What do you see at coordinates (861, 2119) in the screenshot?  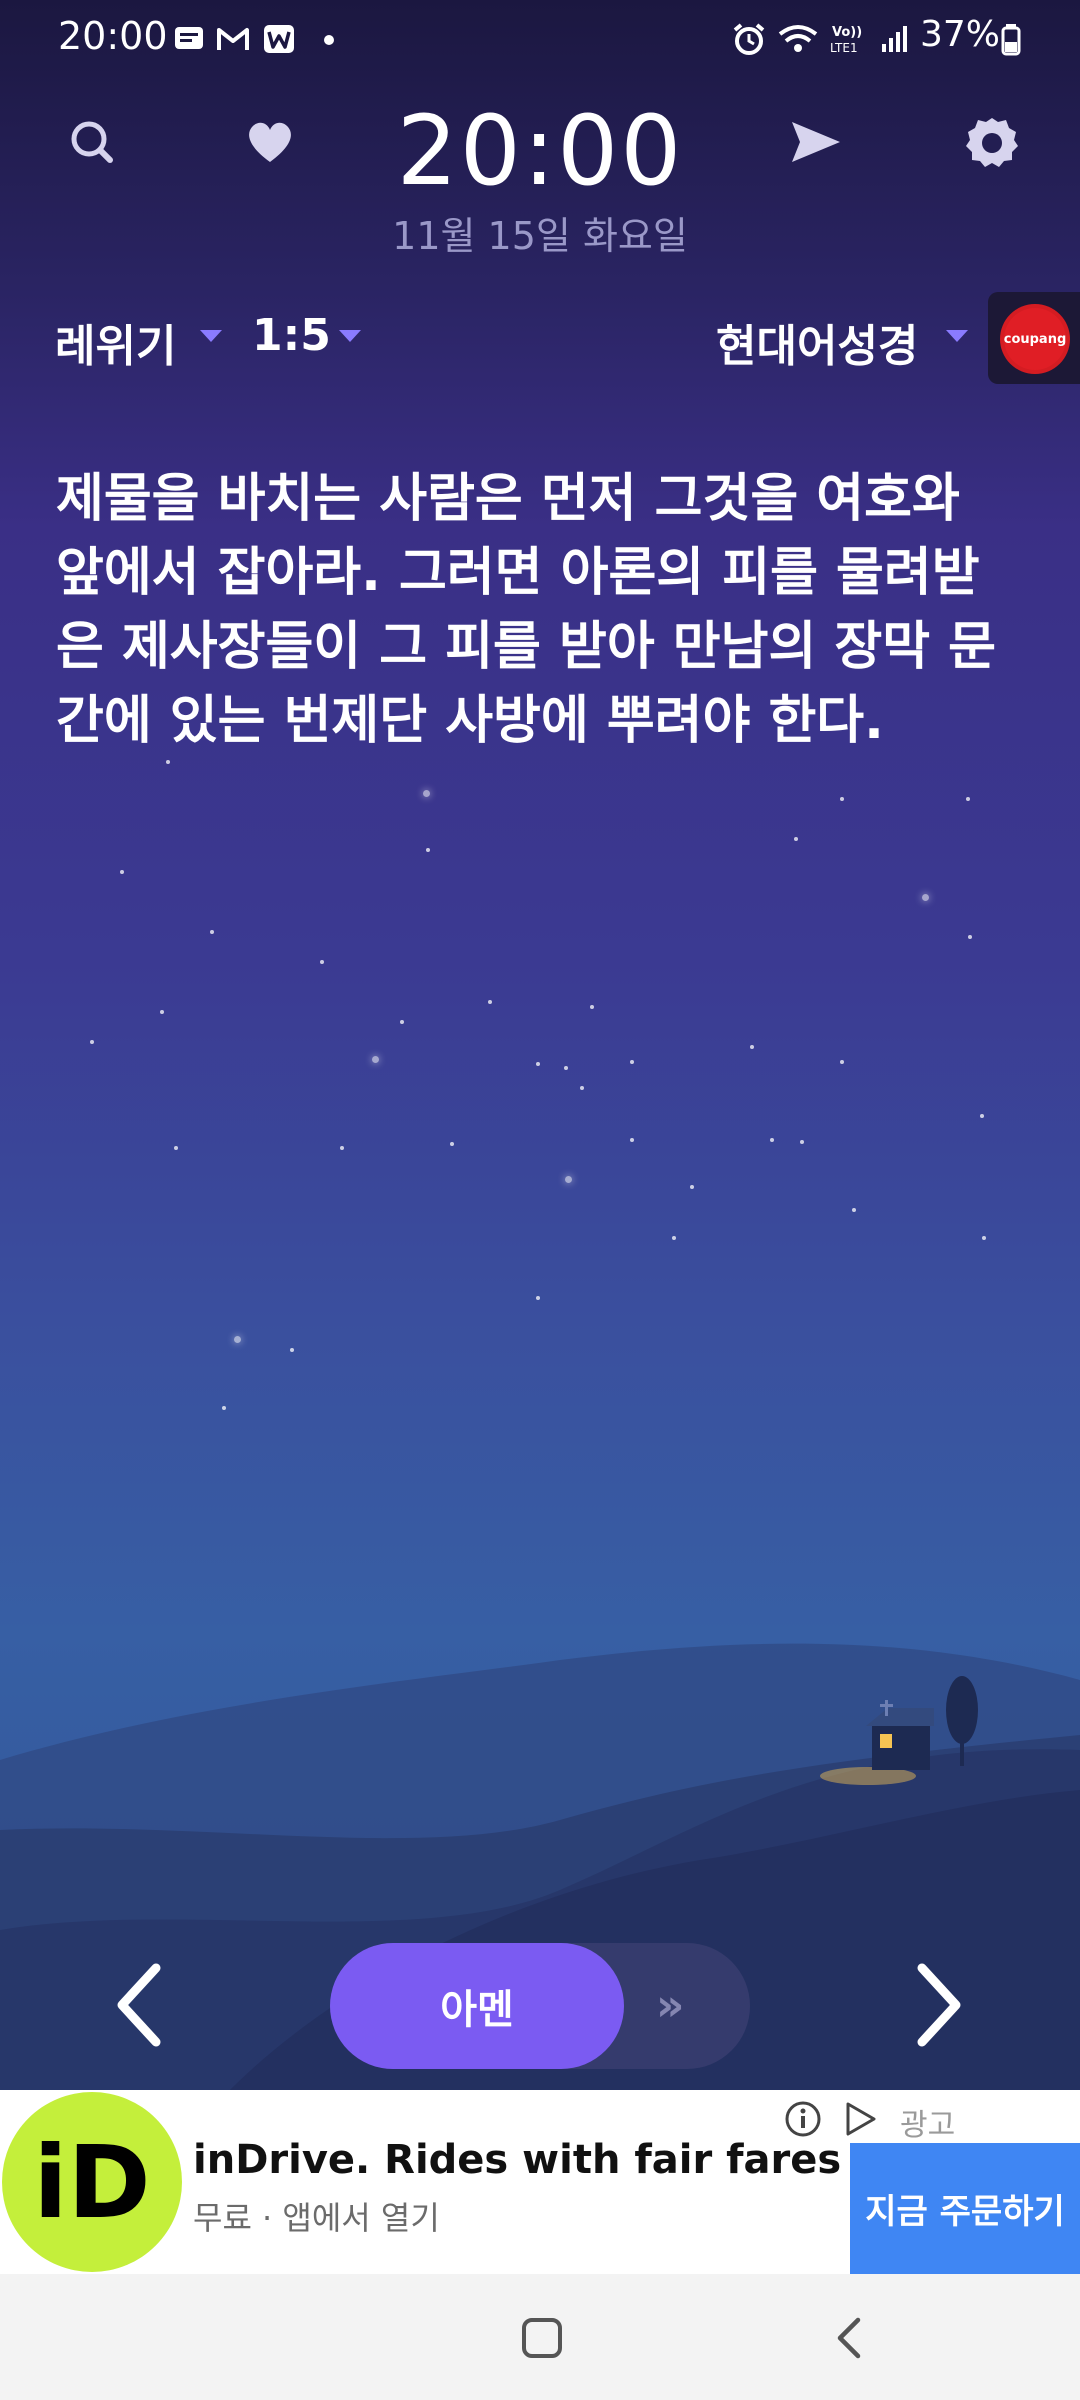 I see `ad-choices-icon` at bounding box center [861, 2119].